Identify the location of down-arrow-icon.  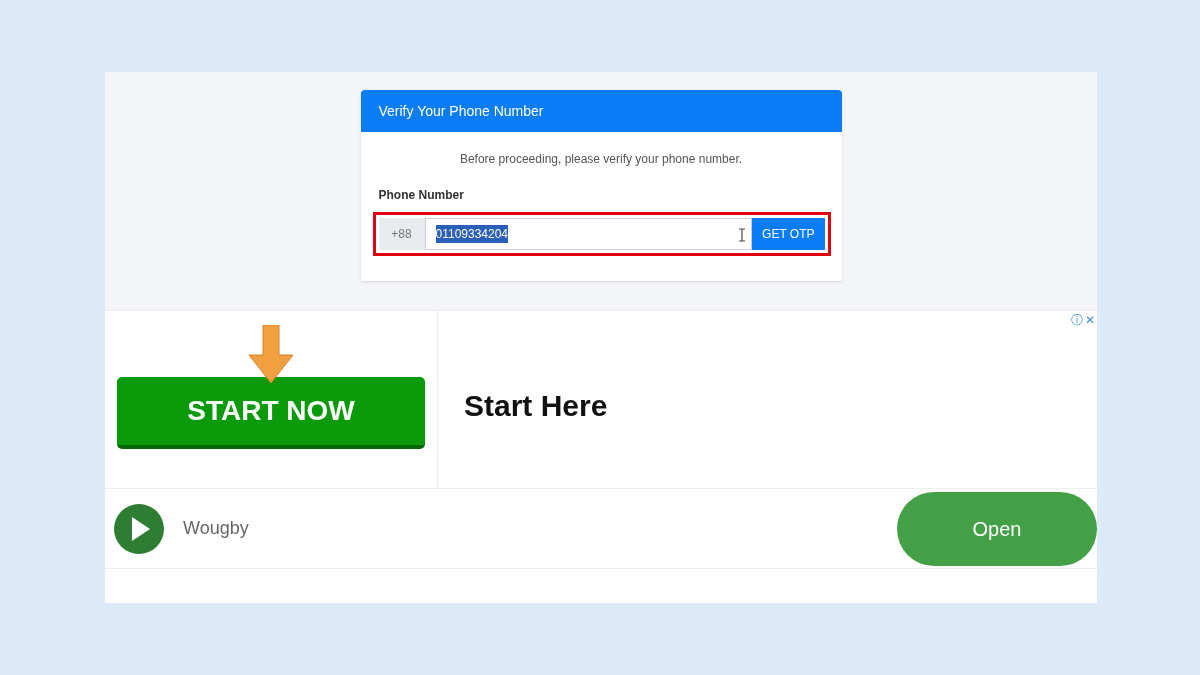
(271, 355).